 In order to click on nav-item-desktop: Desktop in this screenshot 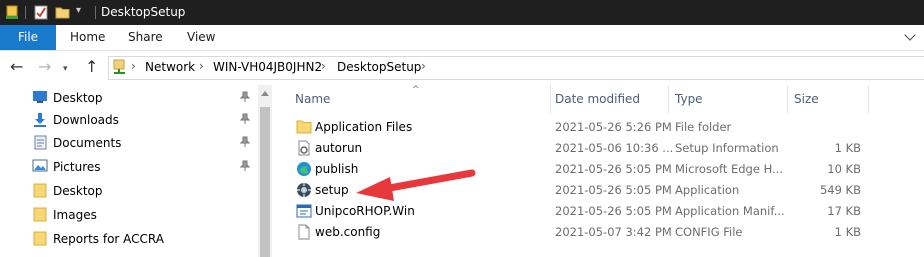, I will do `click(147, 98)`.